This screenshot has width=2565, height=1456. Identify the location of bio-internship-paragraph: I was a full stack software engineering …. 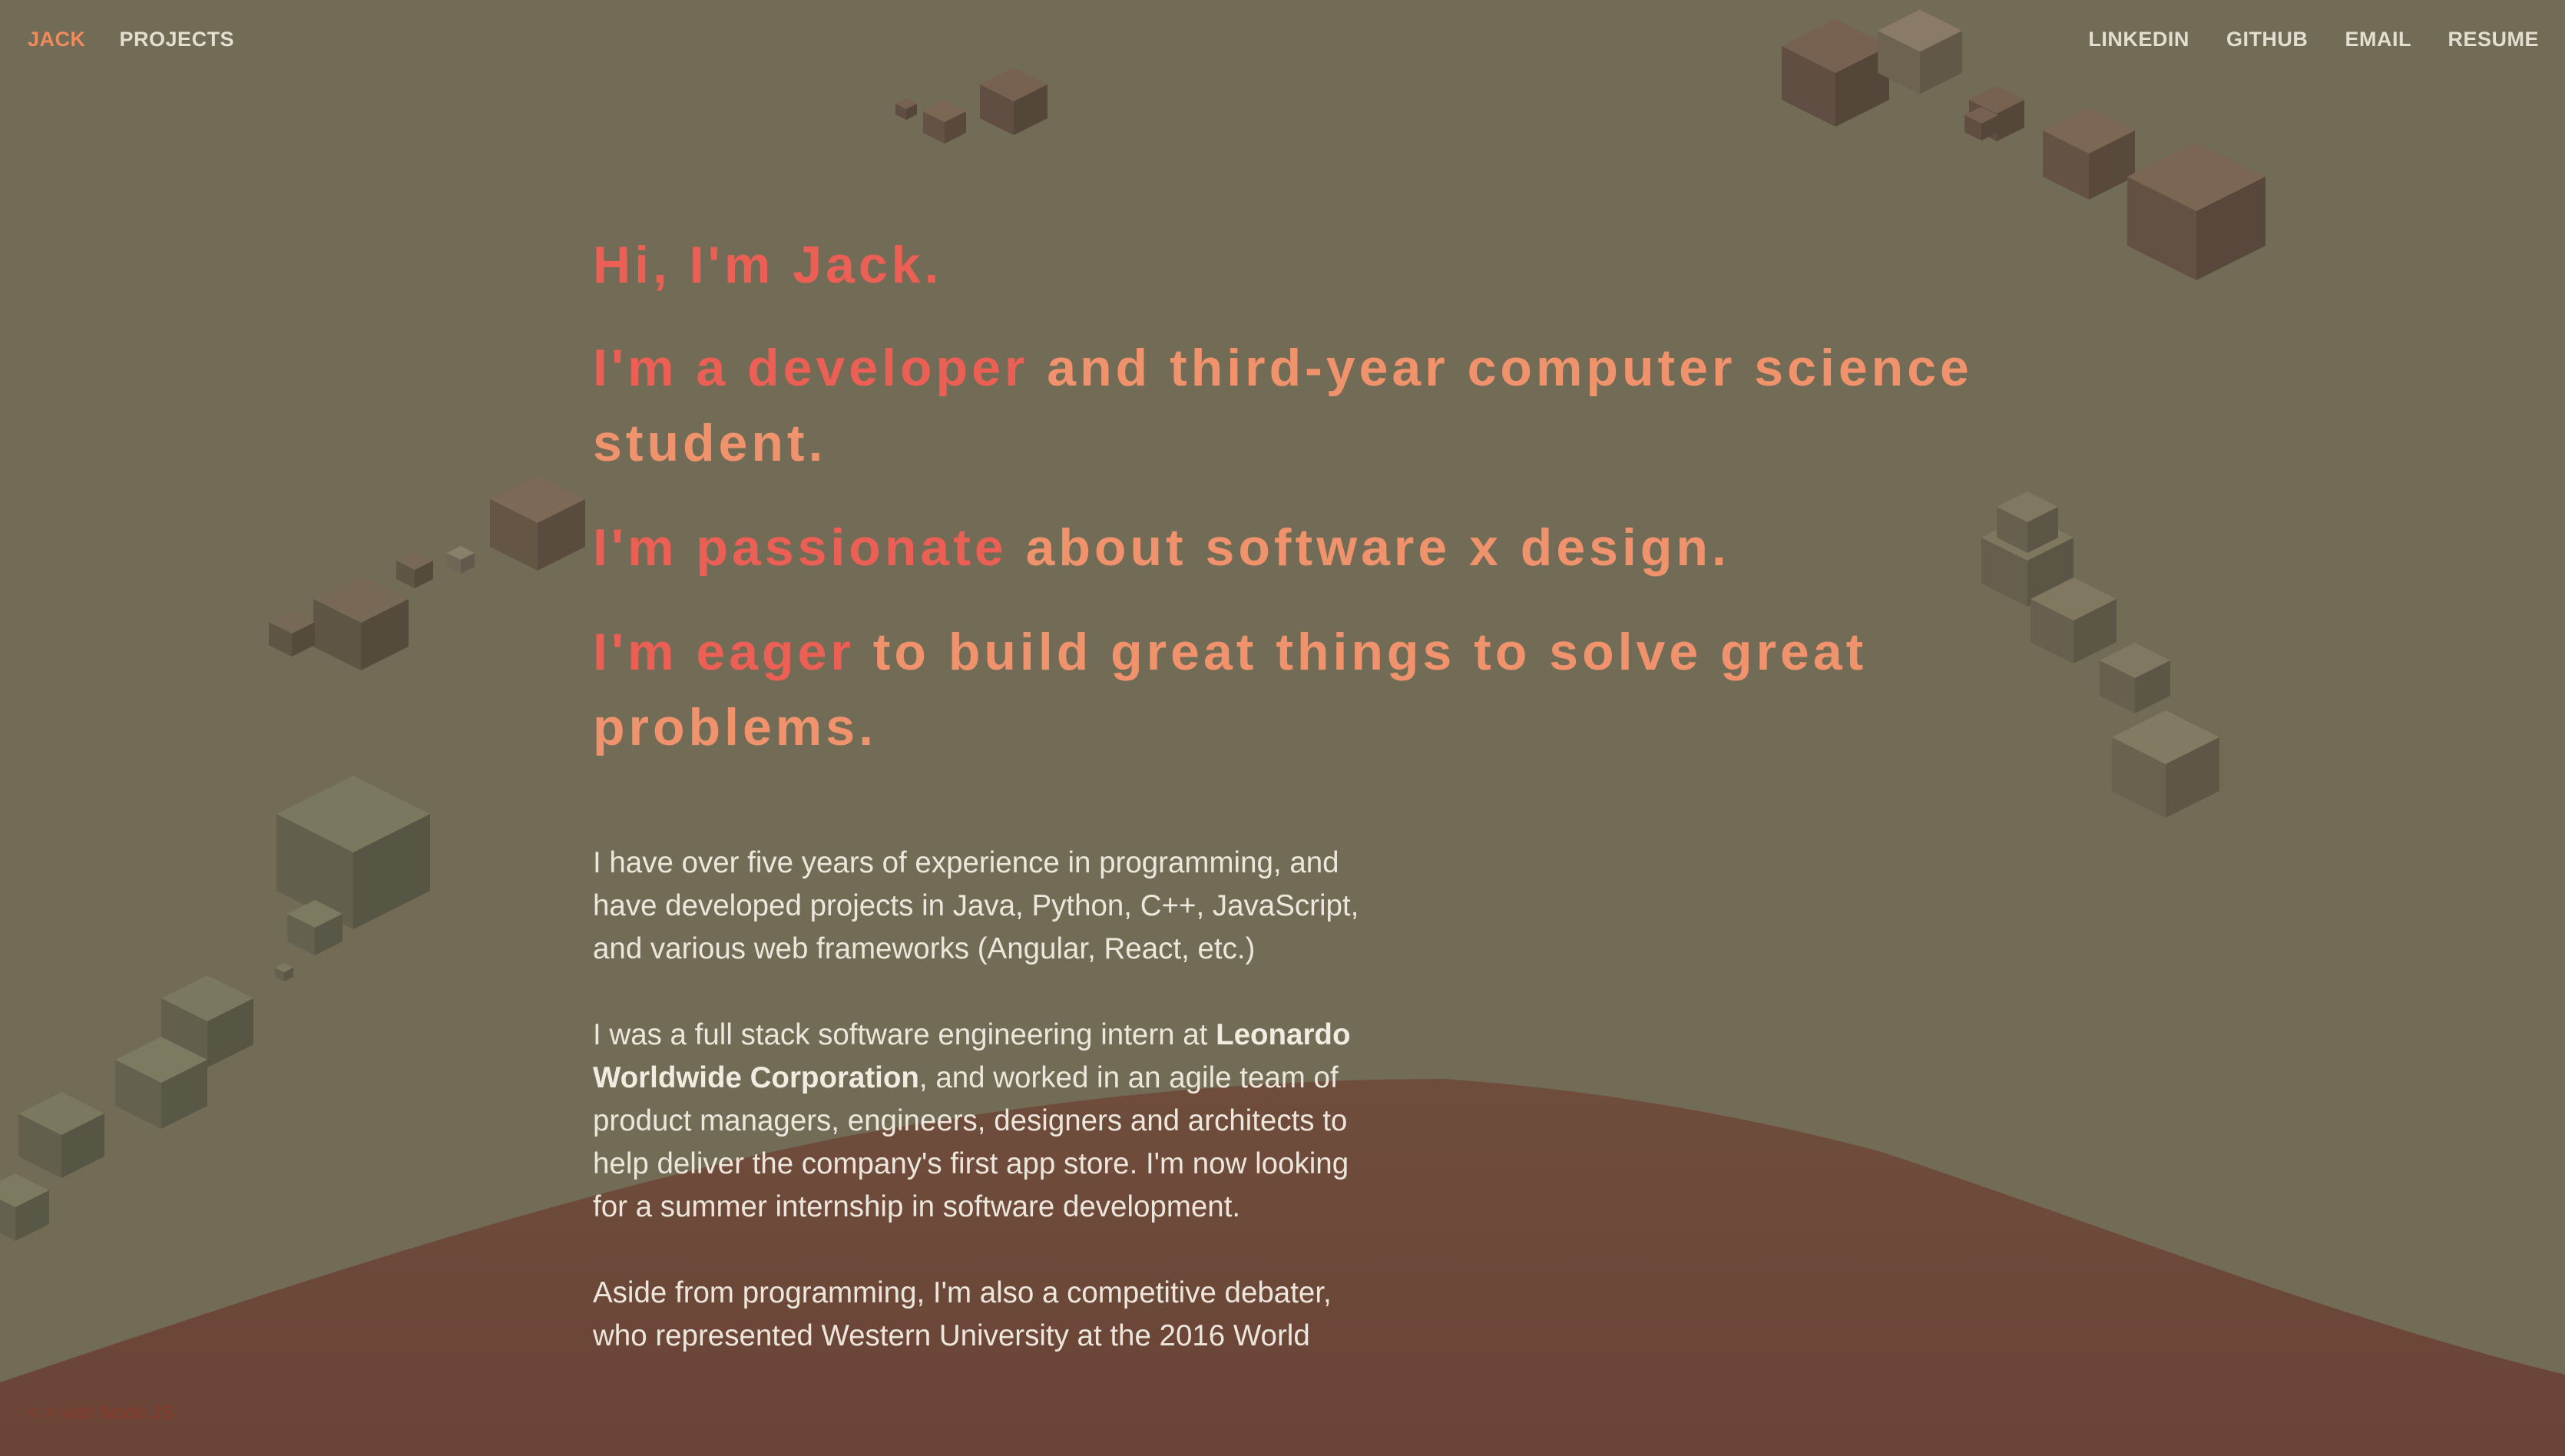
(984, 1121).